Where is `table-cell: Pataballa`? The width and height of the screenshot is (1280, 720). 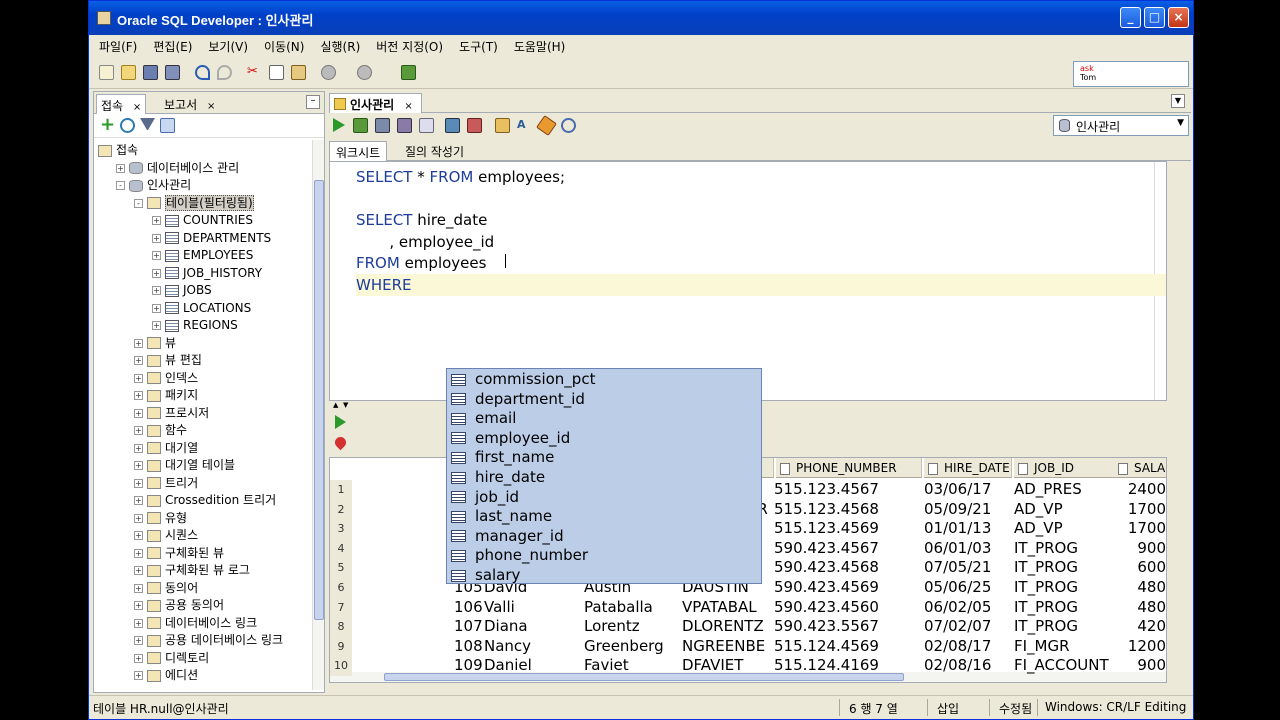
table-cell: Pataballa is located at coordinates (633, 608).